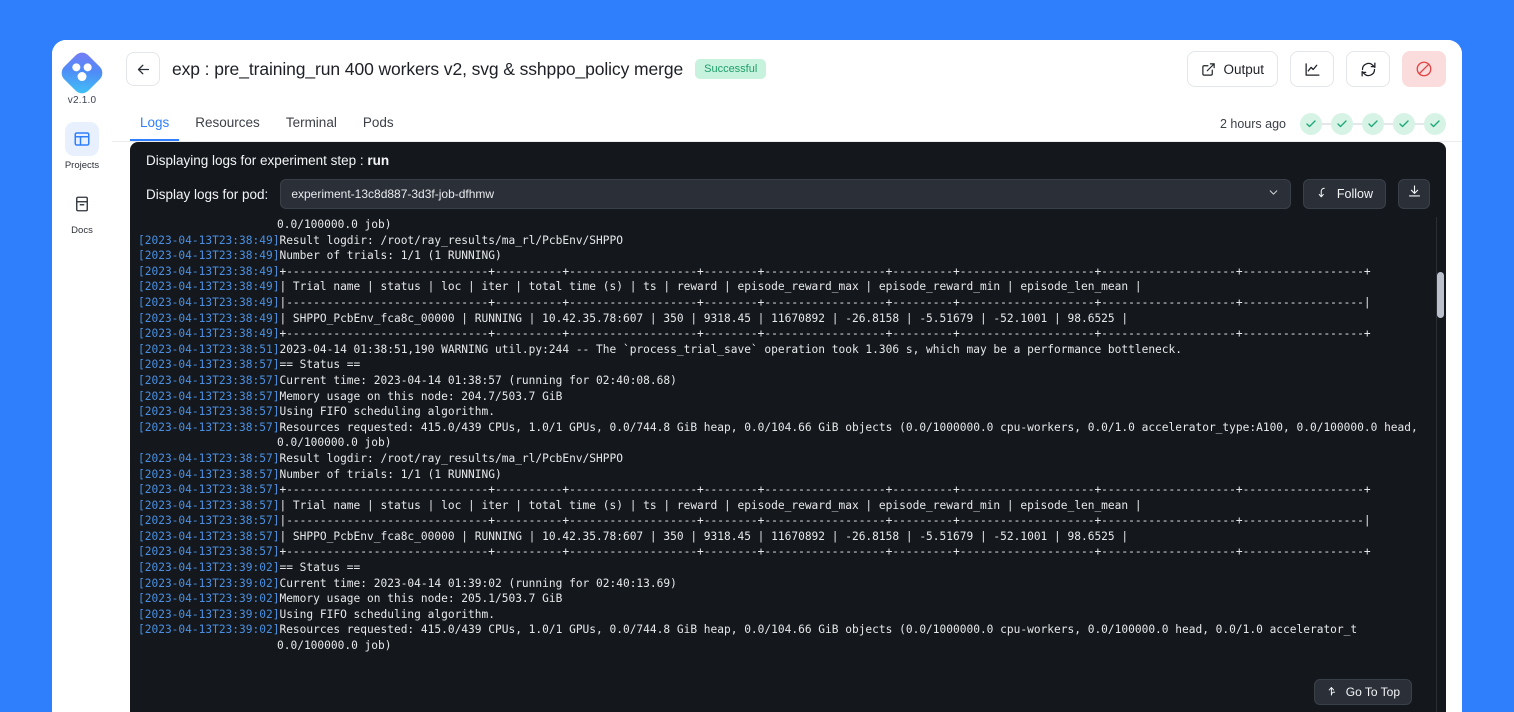 The image size is (1514, 712). I want to click on go-to-top-button: Go To Top, so click(1362, 692).